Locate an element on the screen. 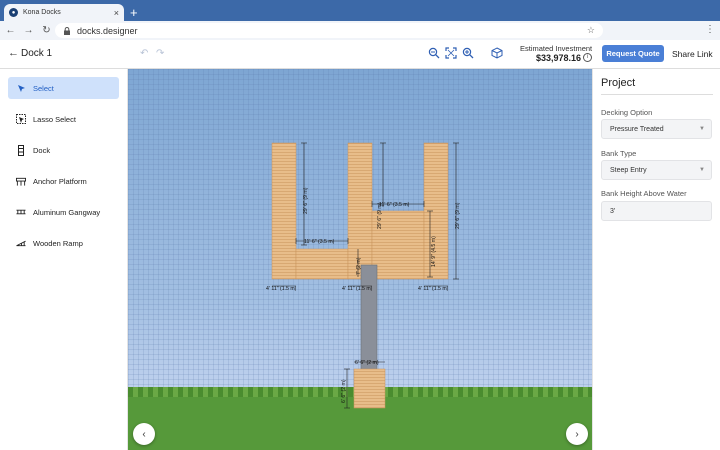  browser-menu-icon: ⋮ is located at coordinates (710, 29).